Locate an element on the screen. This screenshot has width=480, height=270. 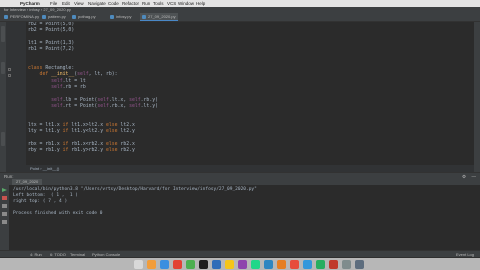
tab-label: infosy.py is located at coordinates (124, 16).